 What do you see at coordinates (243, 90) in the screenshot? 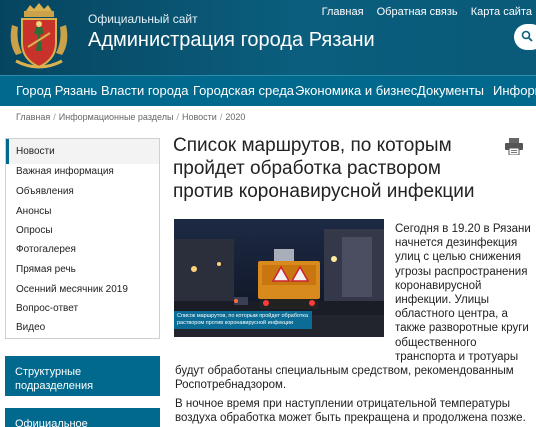
I see `nav-item-urban-environment: Городская среда` at bounding box center [243, 90].